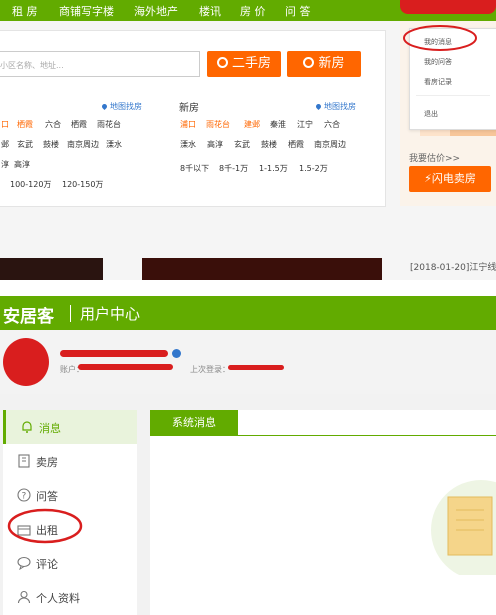  I want to click on price-link: 8千以下, so click(194, 168).